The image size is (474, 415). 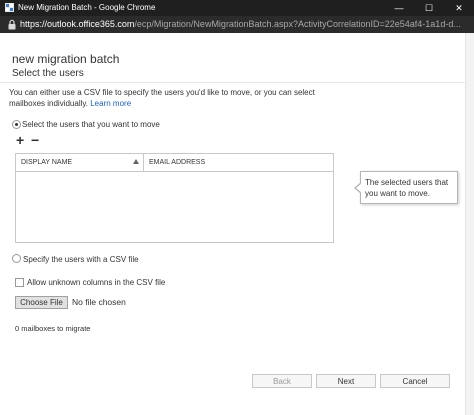 I want to click on csv-label: Specify the users with a CSV file, so click(x=81, y=259).